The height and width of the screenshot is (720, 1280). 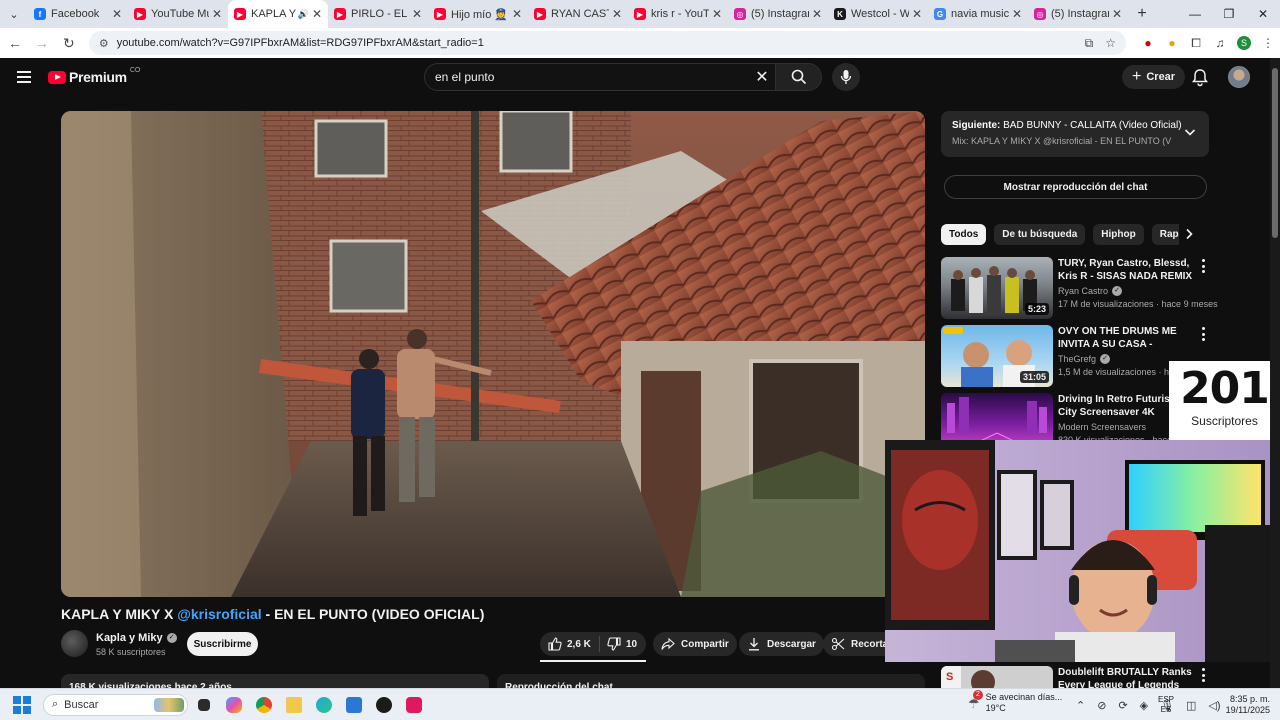 What do you see at coordinates (1244, 43) in the screenshot?
I see `browser-profile-avatar: S` at bounding box center [1244, 43].